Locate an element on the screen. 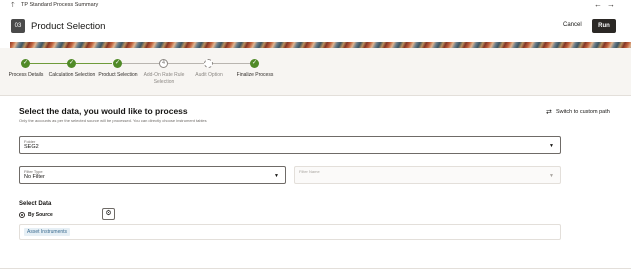 This screenshot has height=273, width=631. train-stop-calculation-selection: ✓ is located at coordinates (71, 63).